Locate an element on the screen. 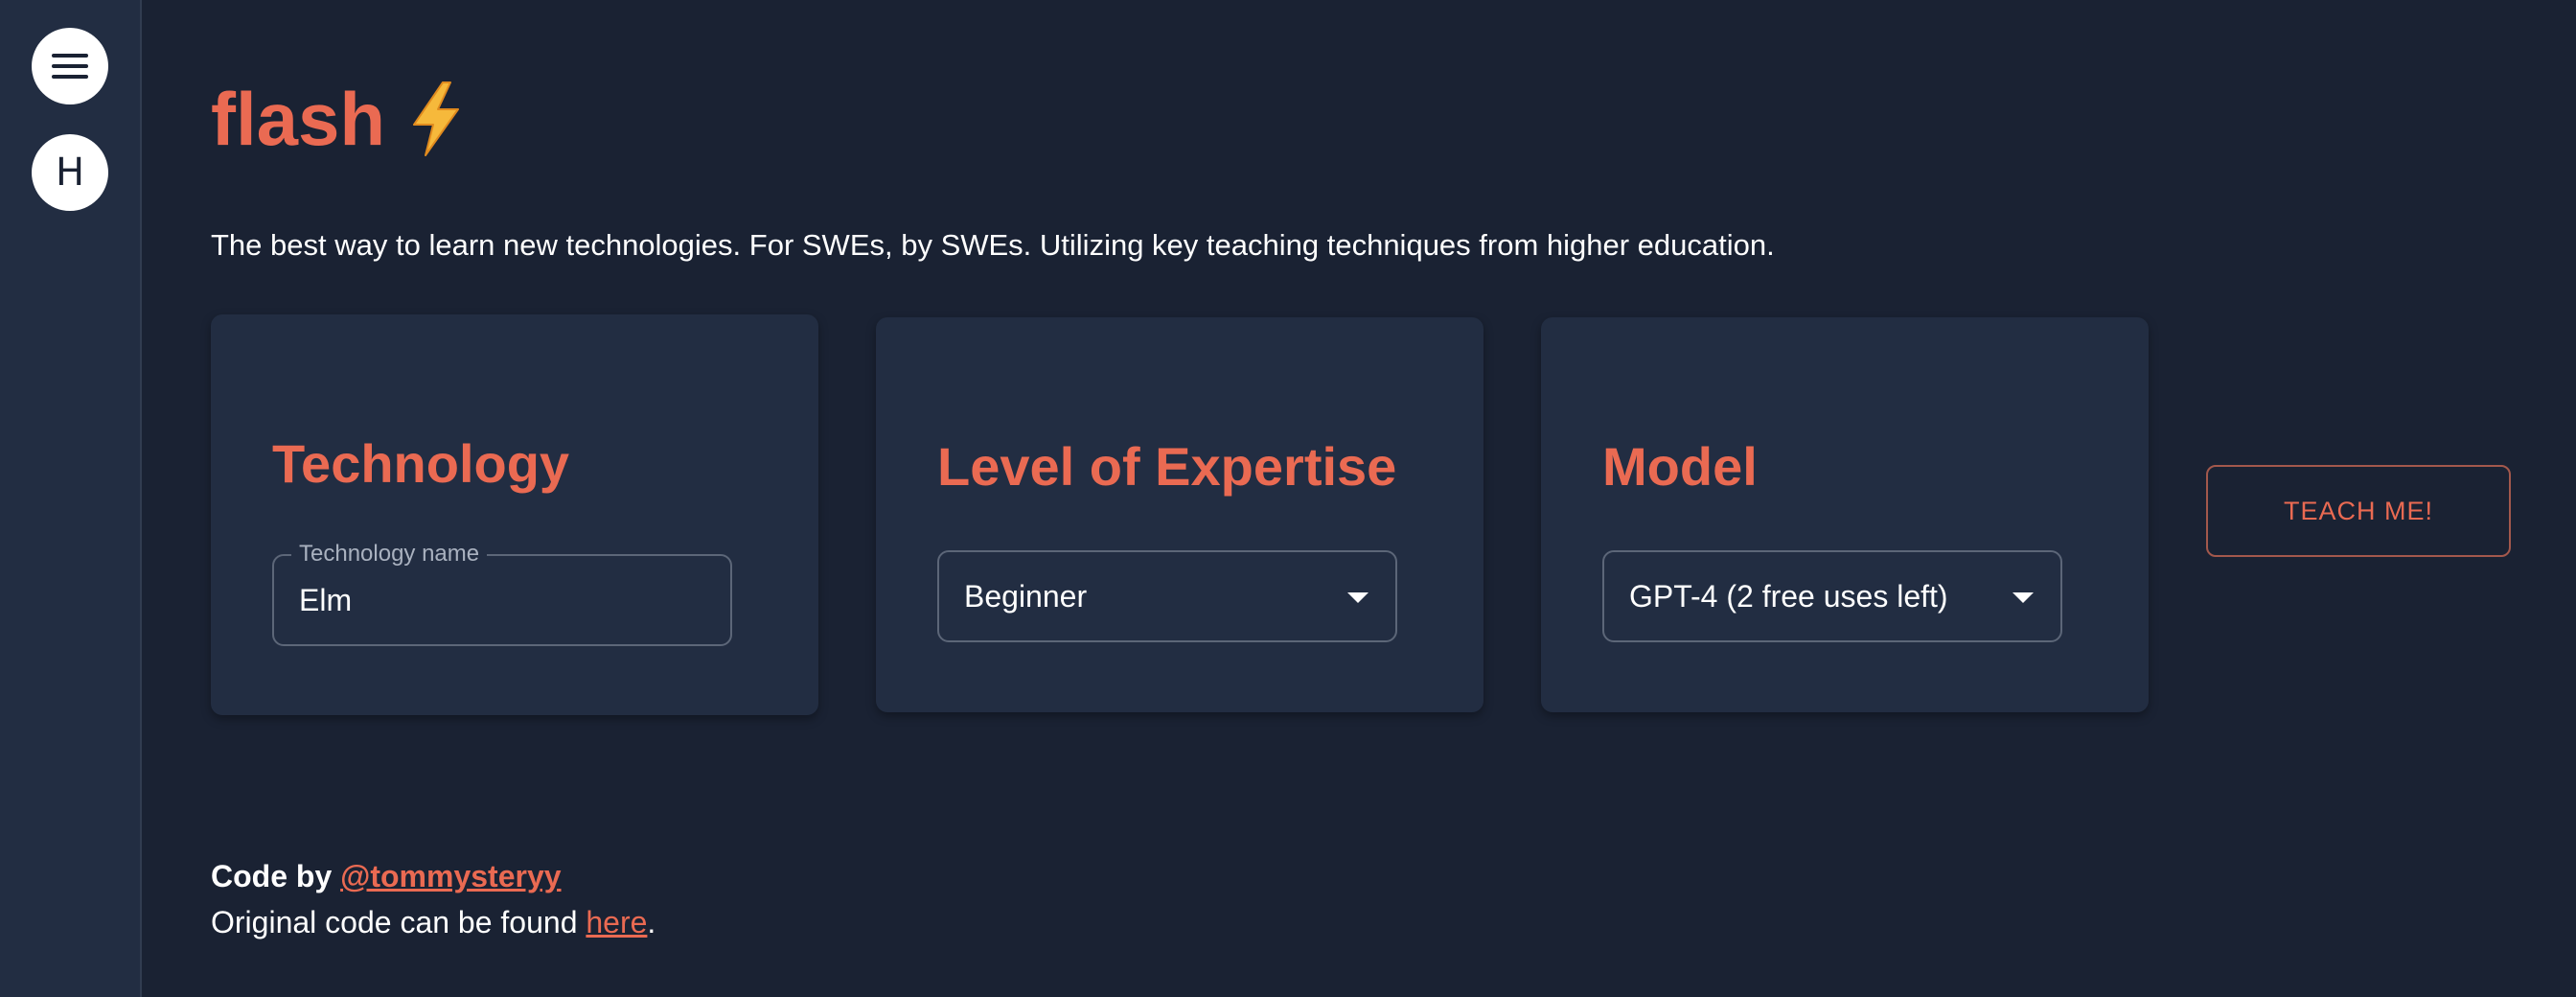  page-title-text: flash is located at coordinates (298, 119).